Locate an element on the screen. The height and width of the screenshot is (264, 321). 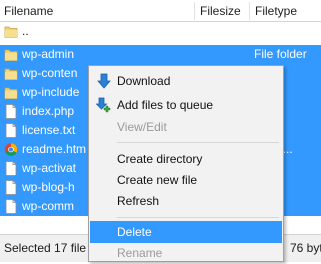
selection-size: 76 byt is located at coordinates (305, 248).